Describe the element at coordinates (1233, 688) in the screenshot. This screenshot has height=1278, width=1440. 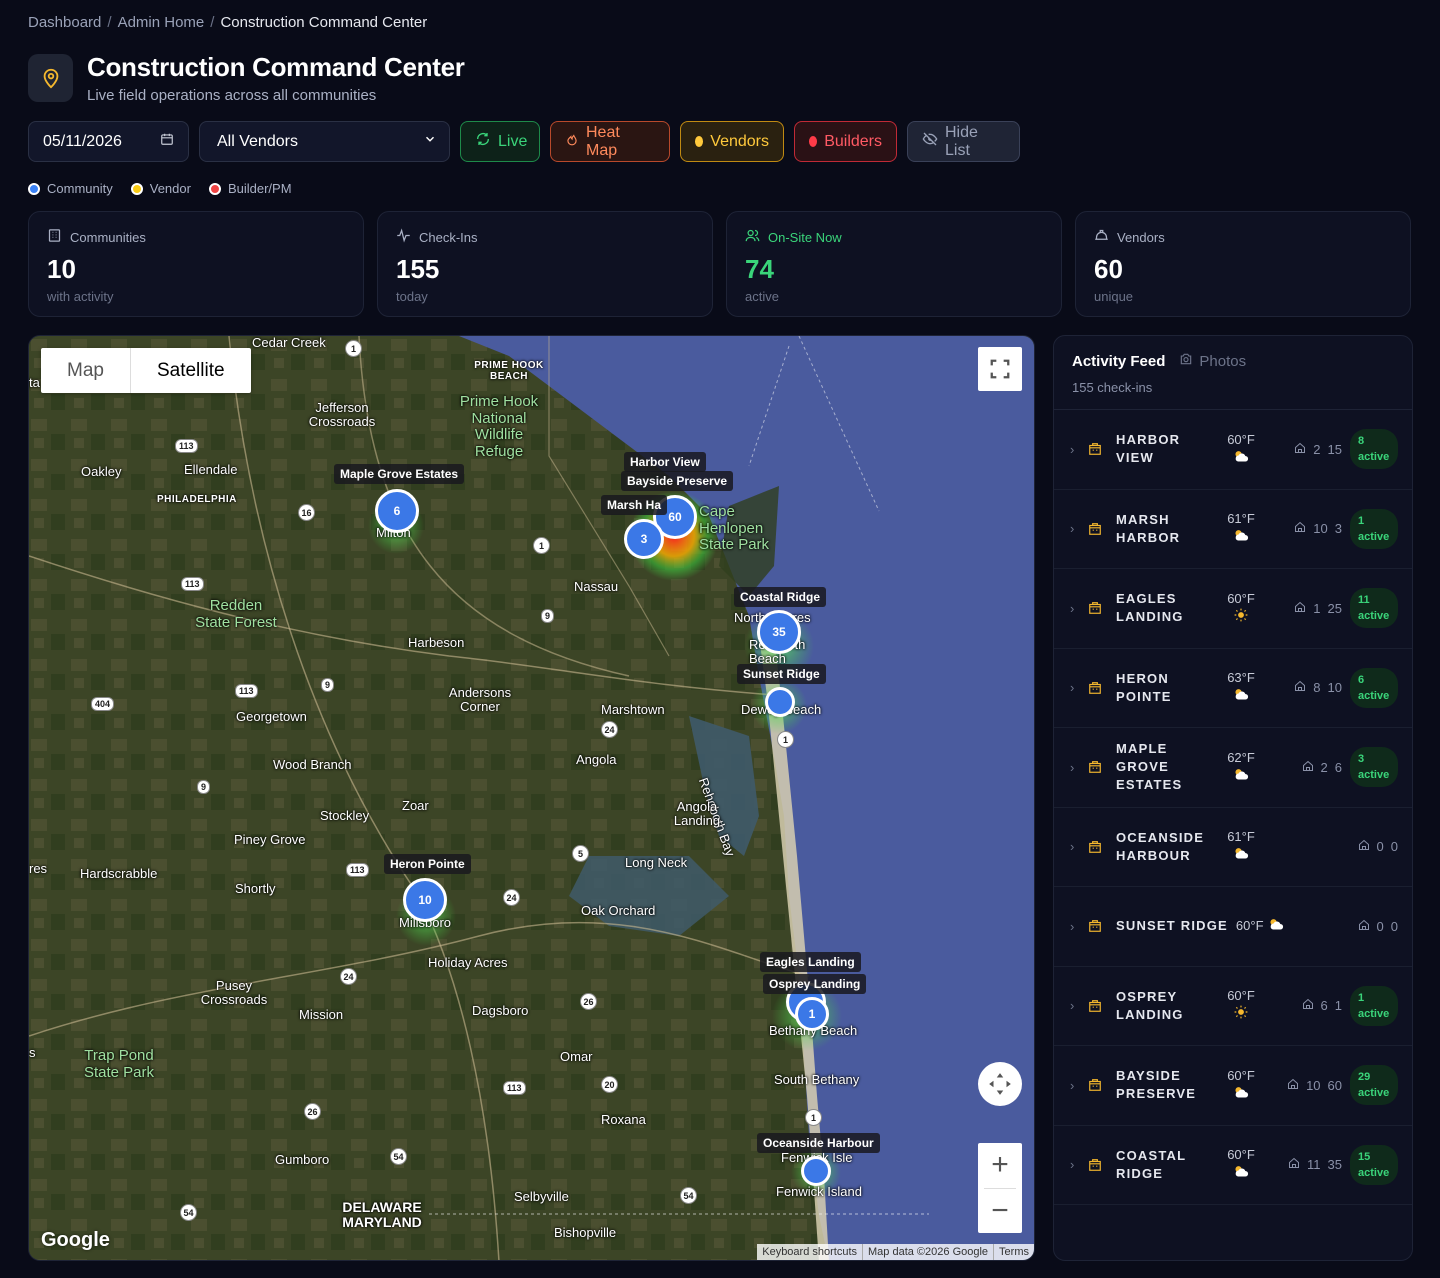
I see `feed-row: › Heron Pointe 63°F 8 10 6 active` at that location.